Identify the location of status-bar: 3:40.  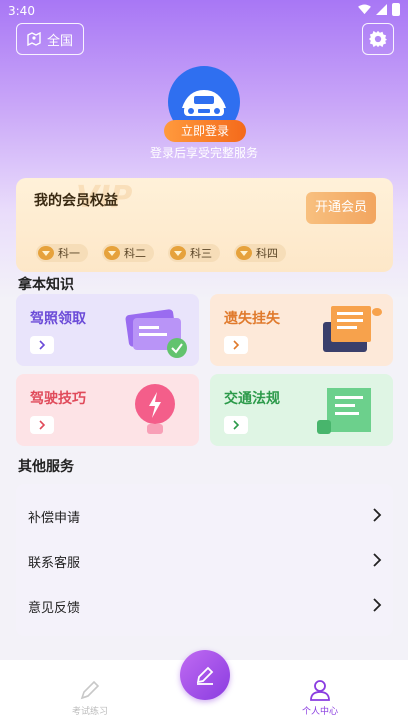
(204, 11).